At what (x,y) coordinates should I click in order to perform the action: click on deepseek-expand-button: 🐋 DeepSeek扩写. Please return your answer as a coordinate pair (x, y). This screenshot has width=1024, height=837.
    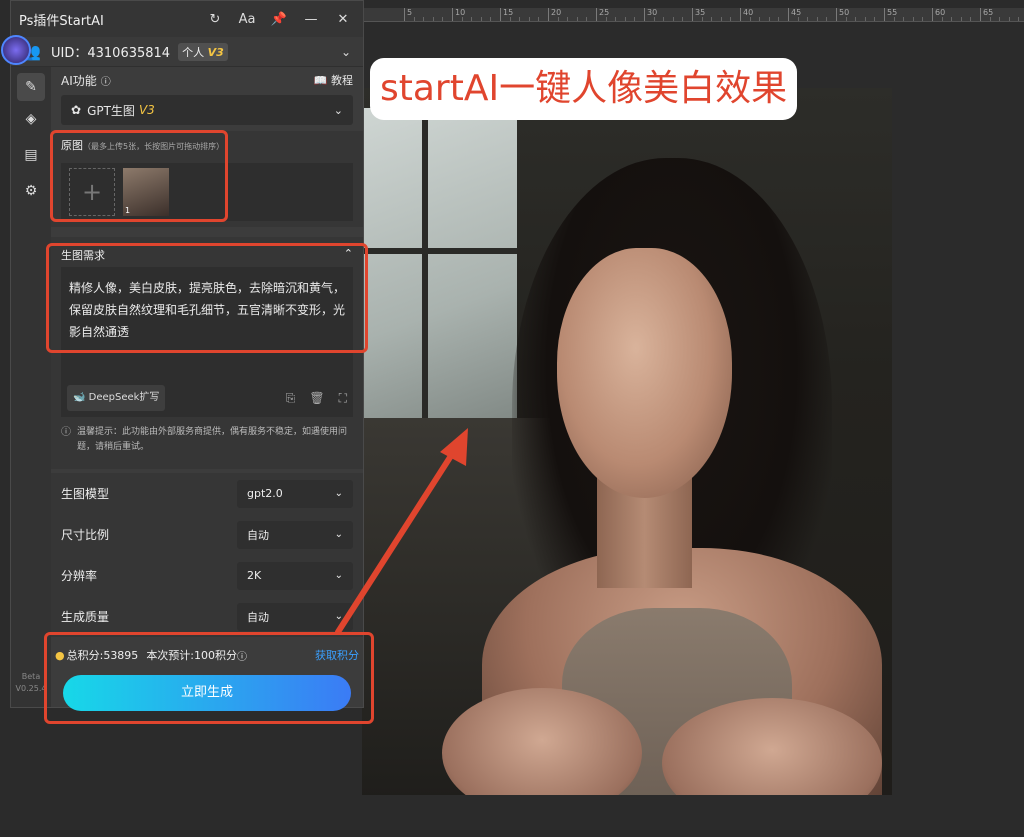
    Looking at the image, I should click on (116, 398).